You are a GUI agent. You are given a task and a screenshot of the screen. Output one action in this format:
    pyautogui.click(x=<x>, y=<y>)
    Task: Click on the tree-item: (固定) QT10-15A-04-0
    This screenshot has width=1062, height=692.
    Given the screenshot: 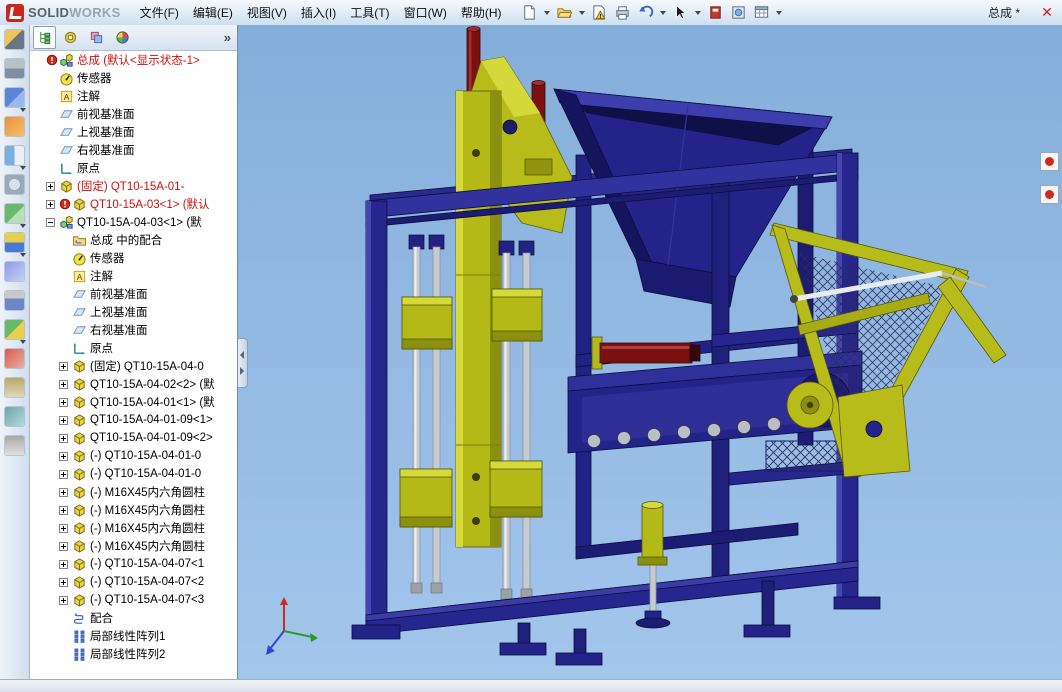 What is the action you would take?
    pyautogui.click(x=133, y=366)
    